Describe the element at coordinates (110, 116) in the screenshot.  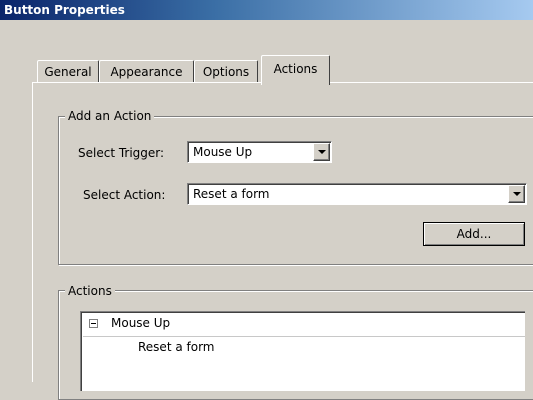
I see `add-action-group-title: Add an Action` at that location.